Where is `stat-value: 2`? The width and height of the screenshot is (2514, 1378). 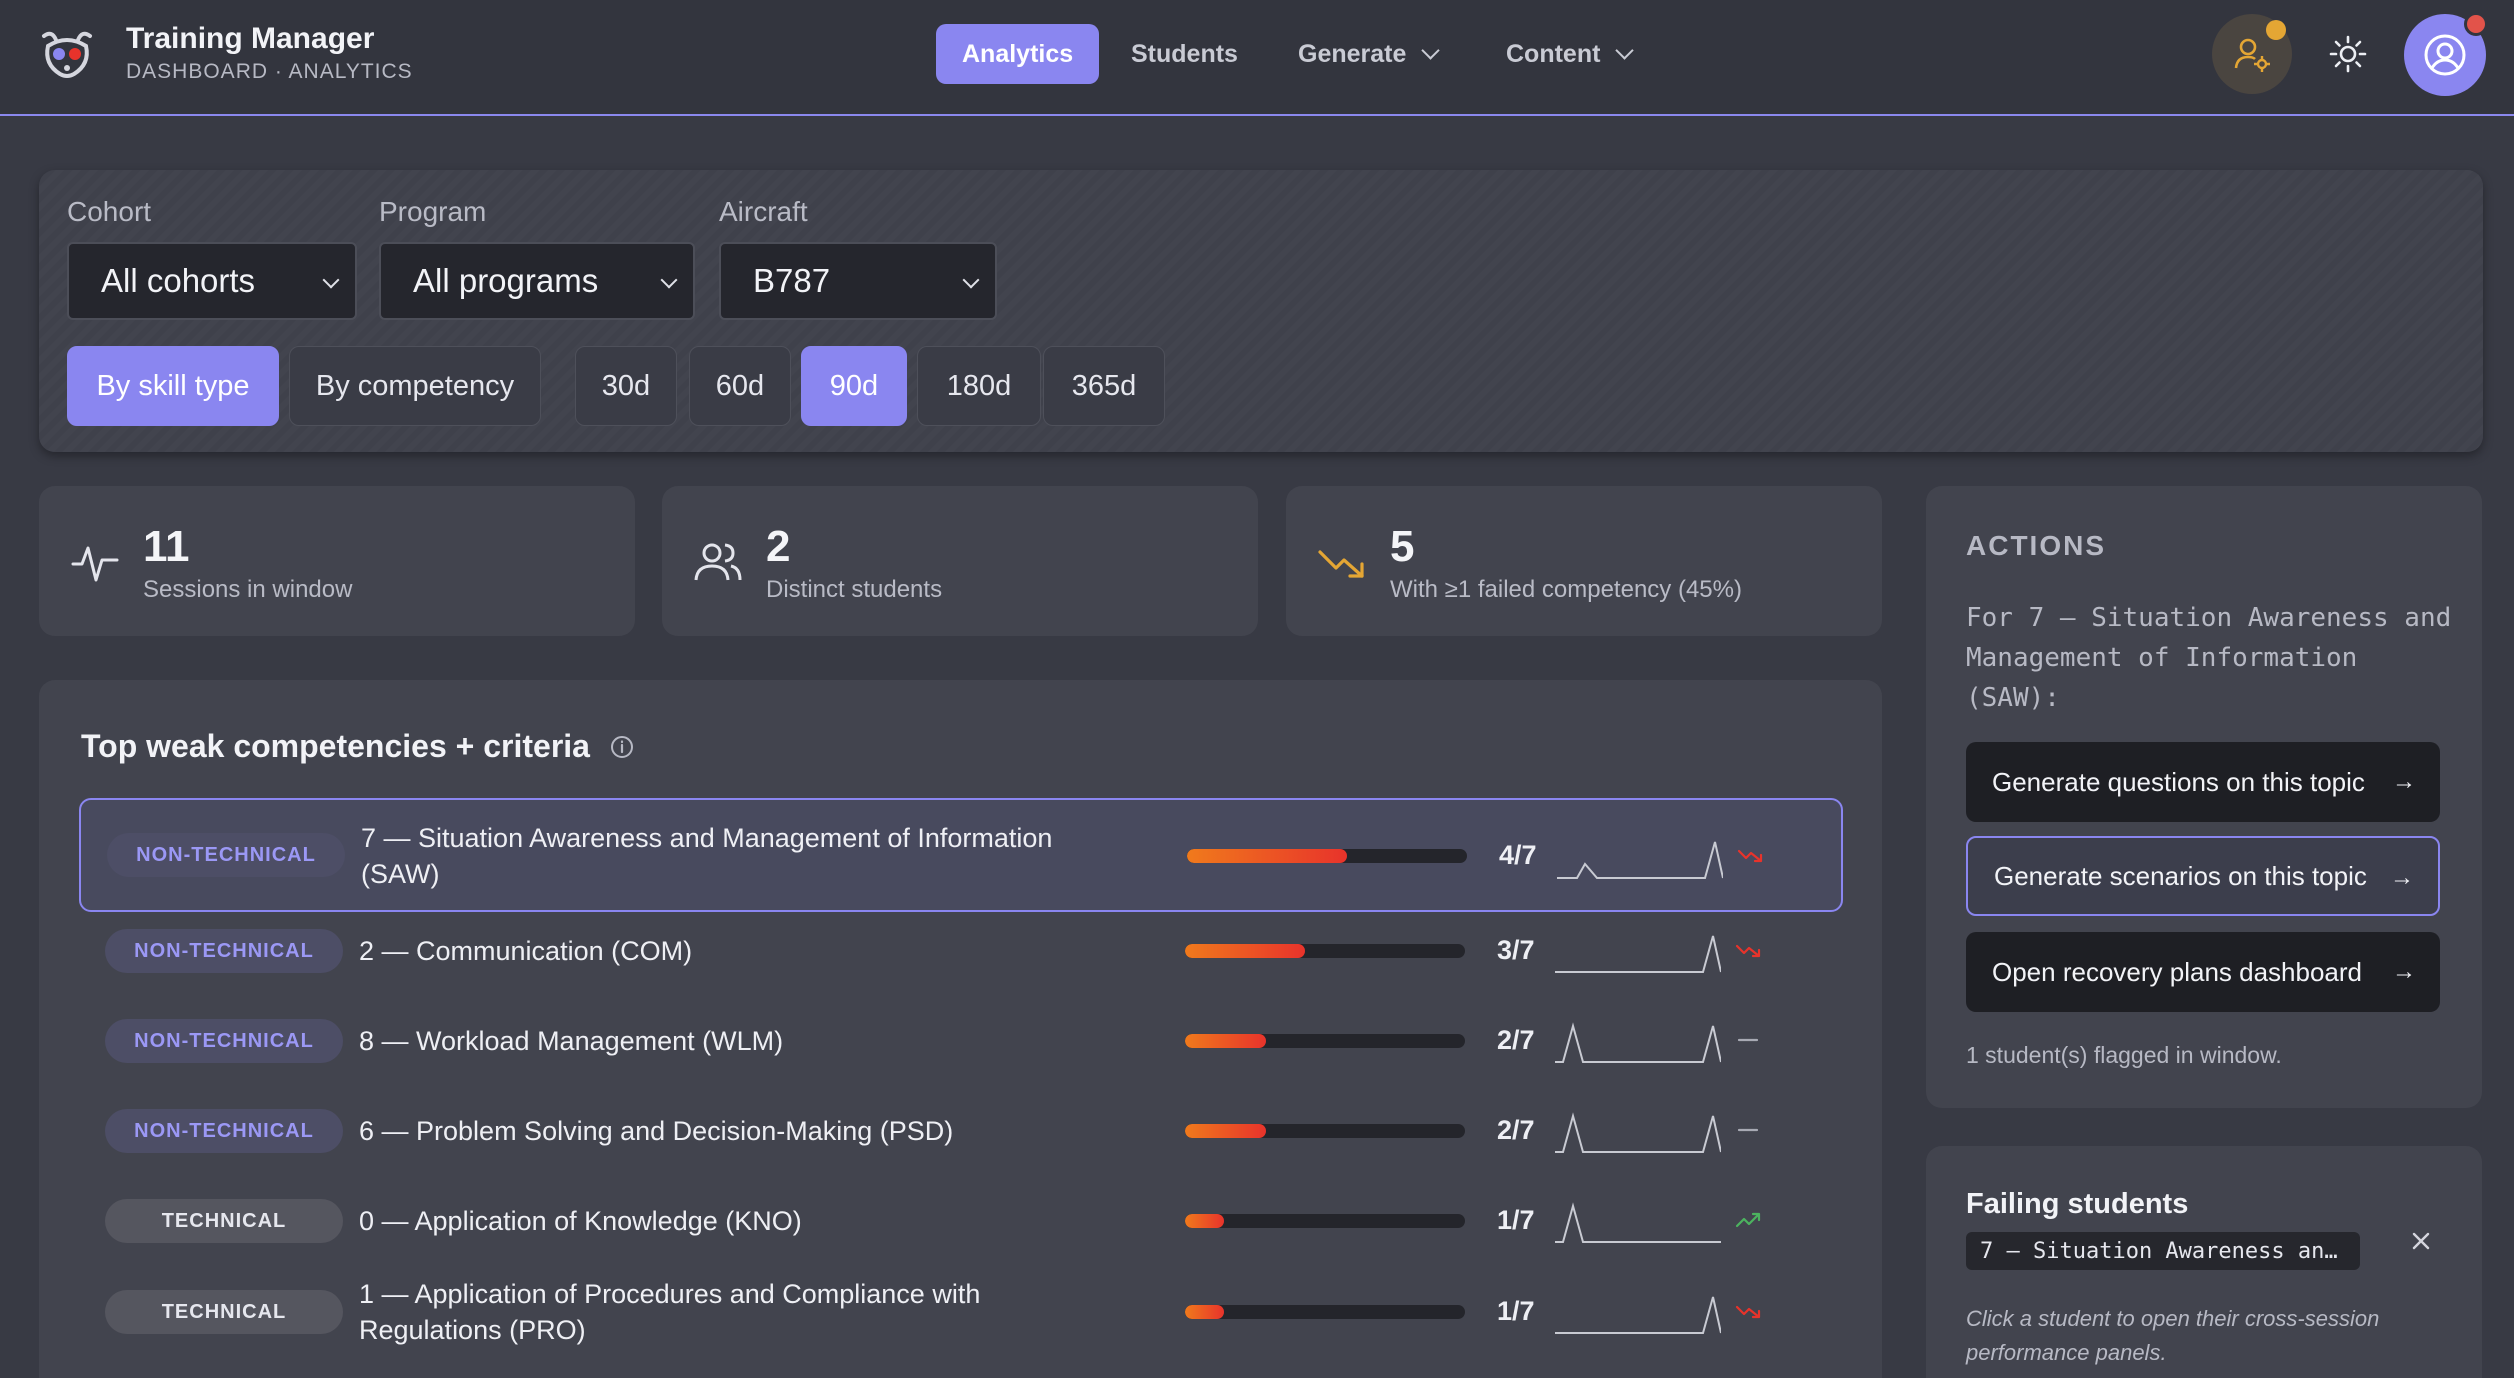
stat-value: 2 is located at coordinates (778, 546).